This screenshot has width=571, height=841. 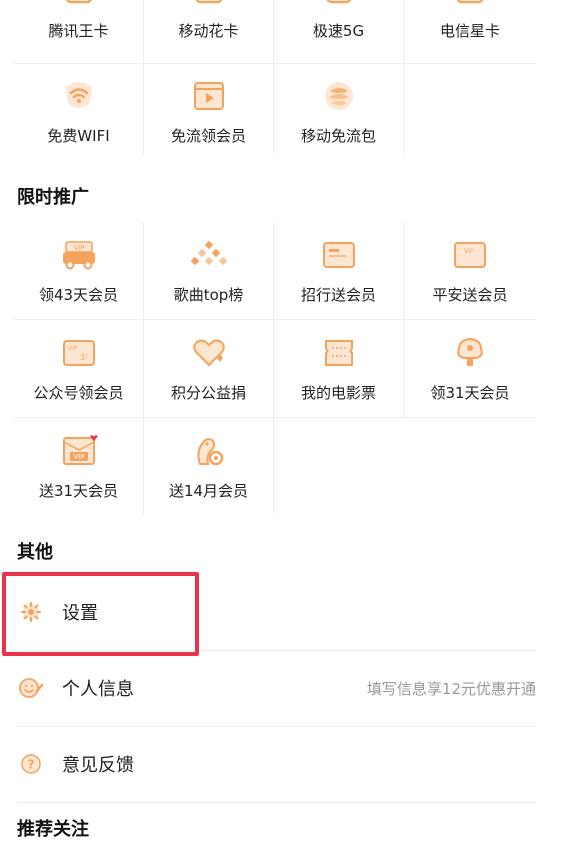 I want to click on personal-info-promo-hint: 填写信息享12元优惠开通, so click(x=451, y=688).